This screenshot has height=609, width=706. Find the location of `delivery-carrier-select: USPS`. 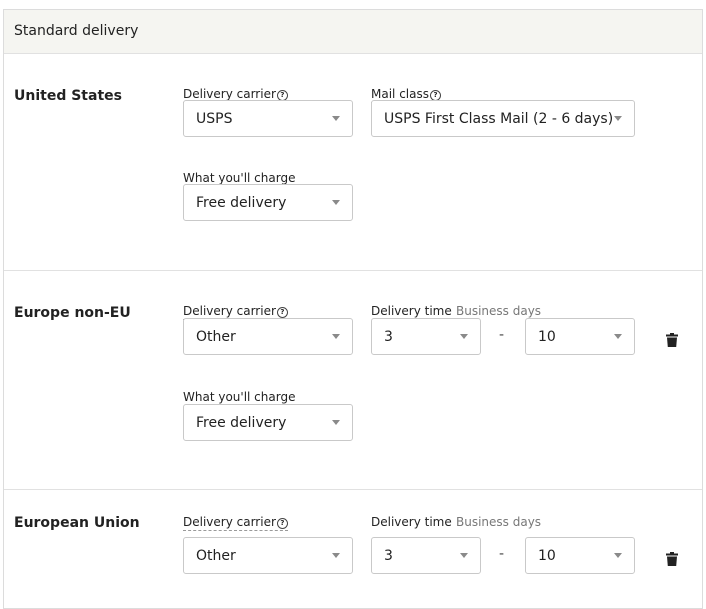

delivery-carrier-select: USPS is located at coordinates (268, 118).